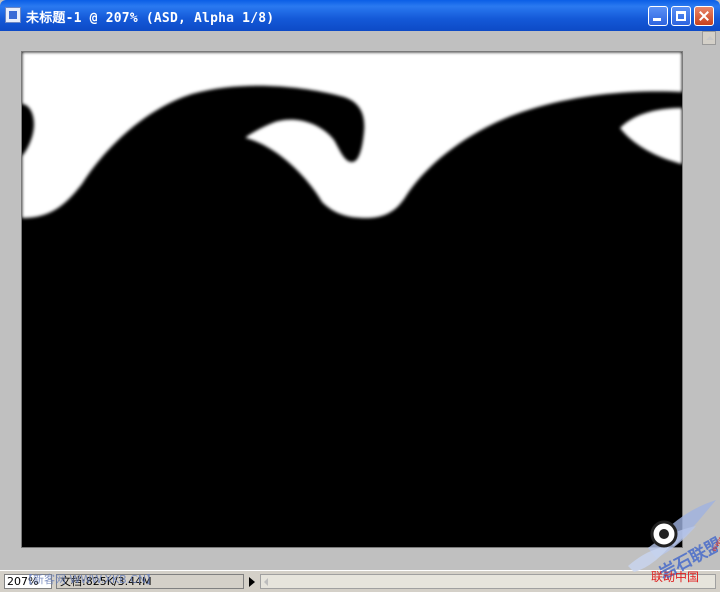  What do you see at coordinates (13, 15) in the screenshot?
I see `document-icon` at bounding box center [13, 15].